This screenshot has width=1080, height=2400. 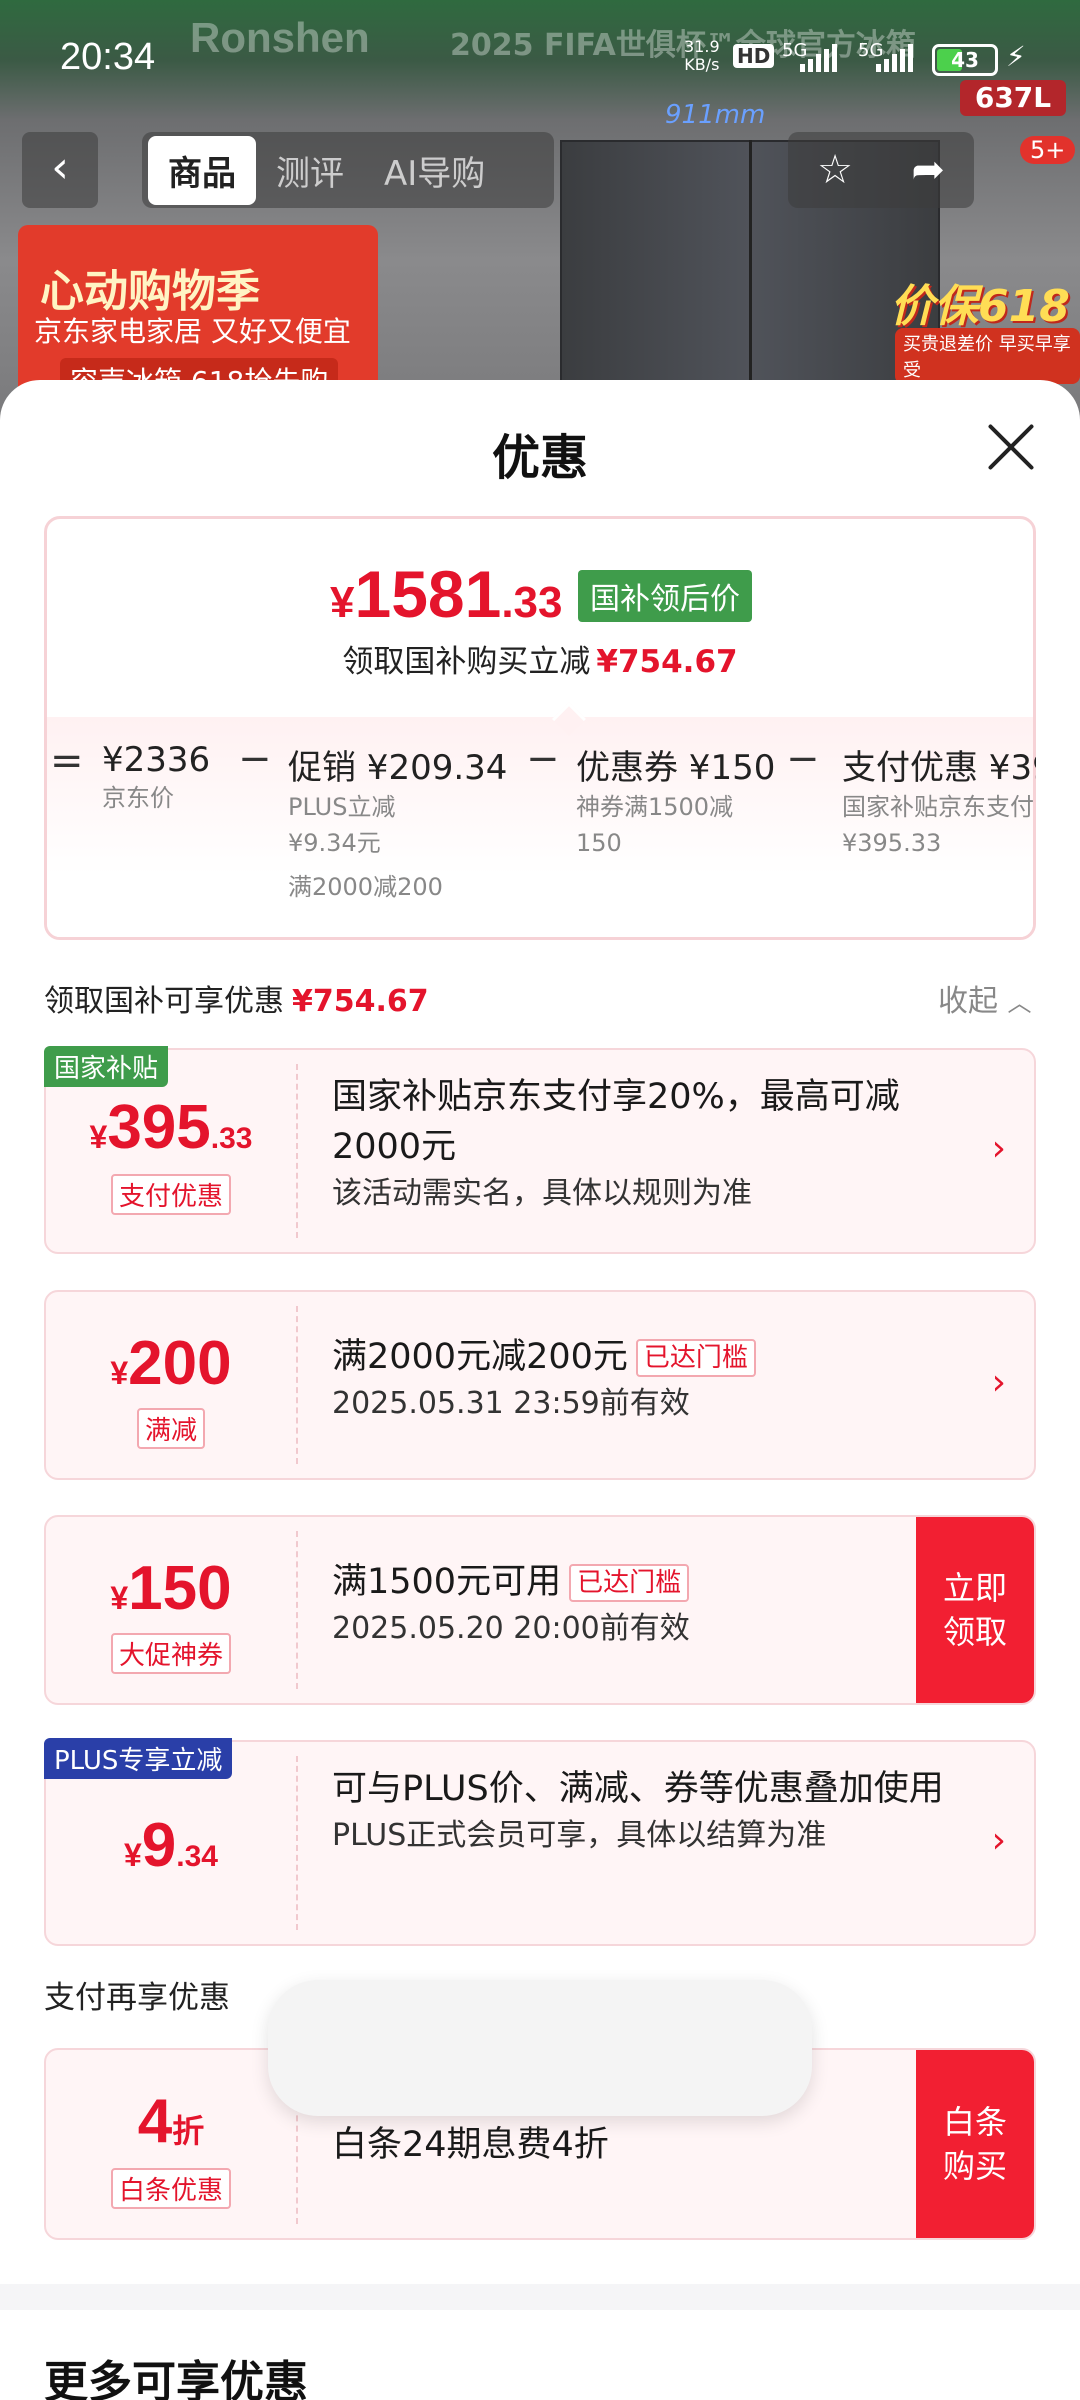 I want to click on calc-item-payment: 支付优惠 ¥395.33 国家补贴京东支付 ¥395.33, so click(x=939, y=802).